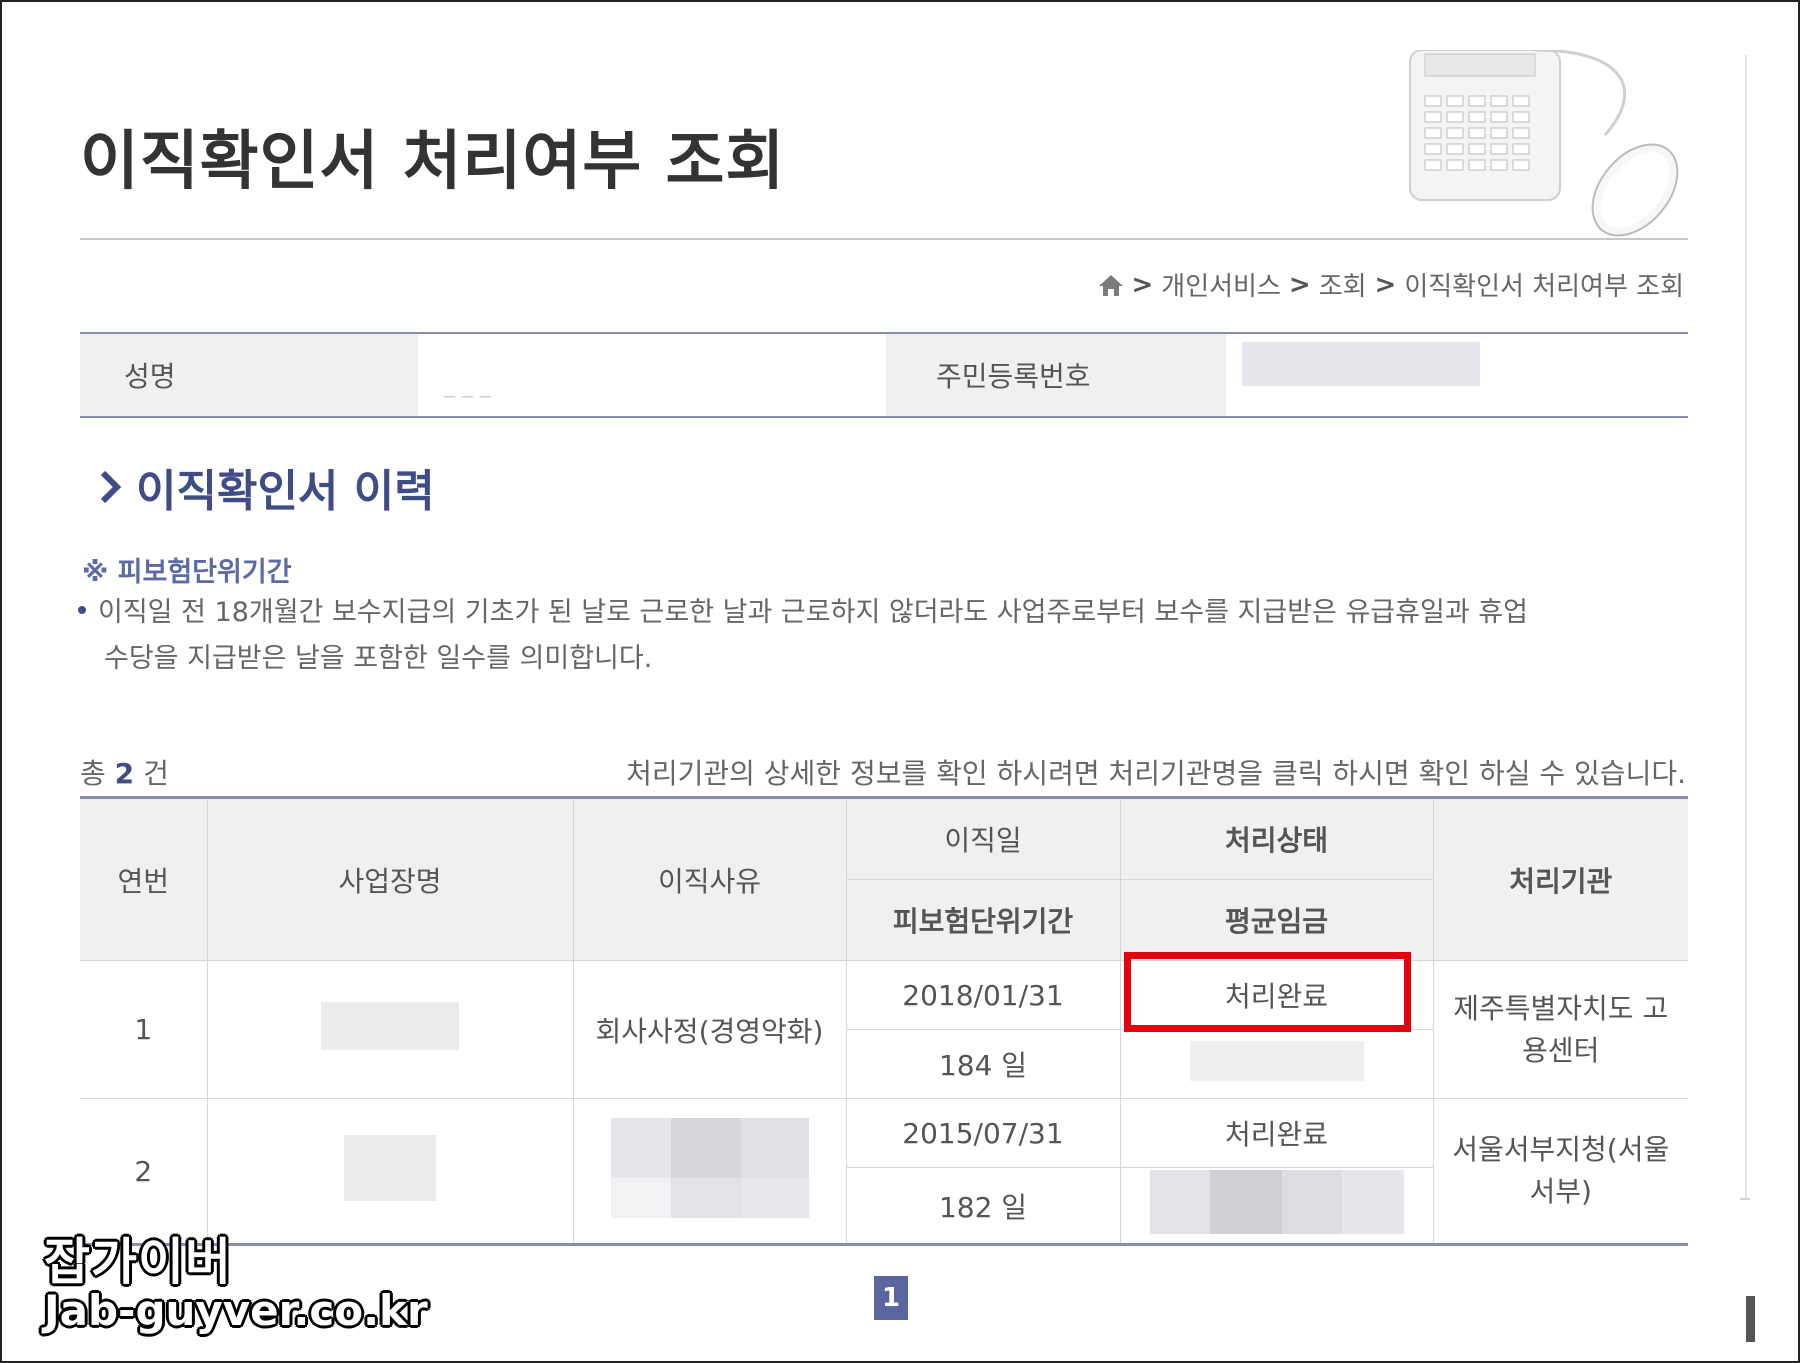 This screenshot has width=1800, height=1363. I want to click on total-count-suffix: 건, so click(156, 773).